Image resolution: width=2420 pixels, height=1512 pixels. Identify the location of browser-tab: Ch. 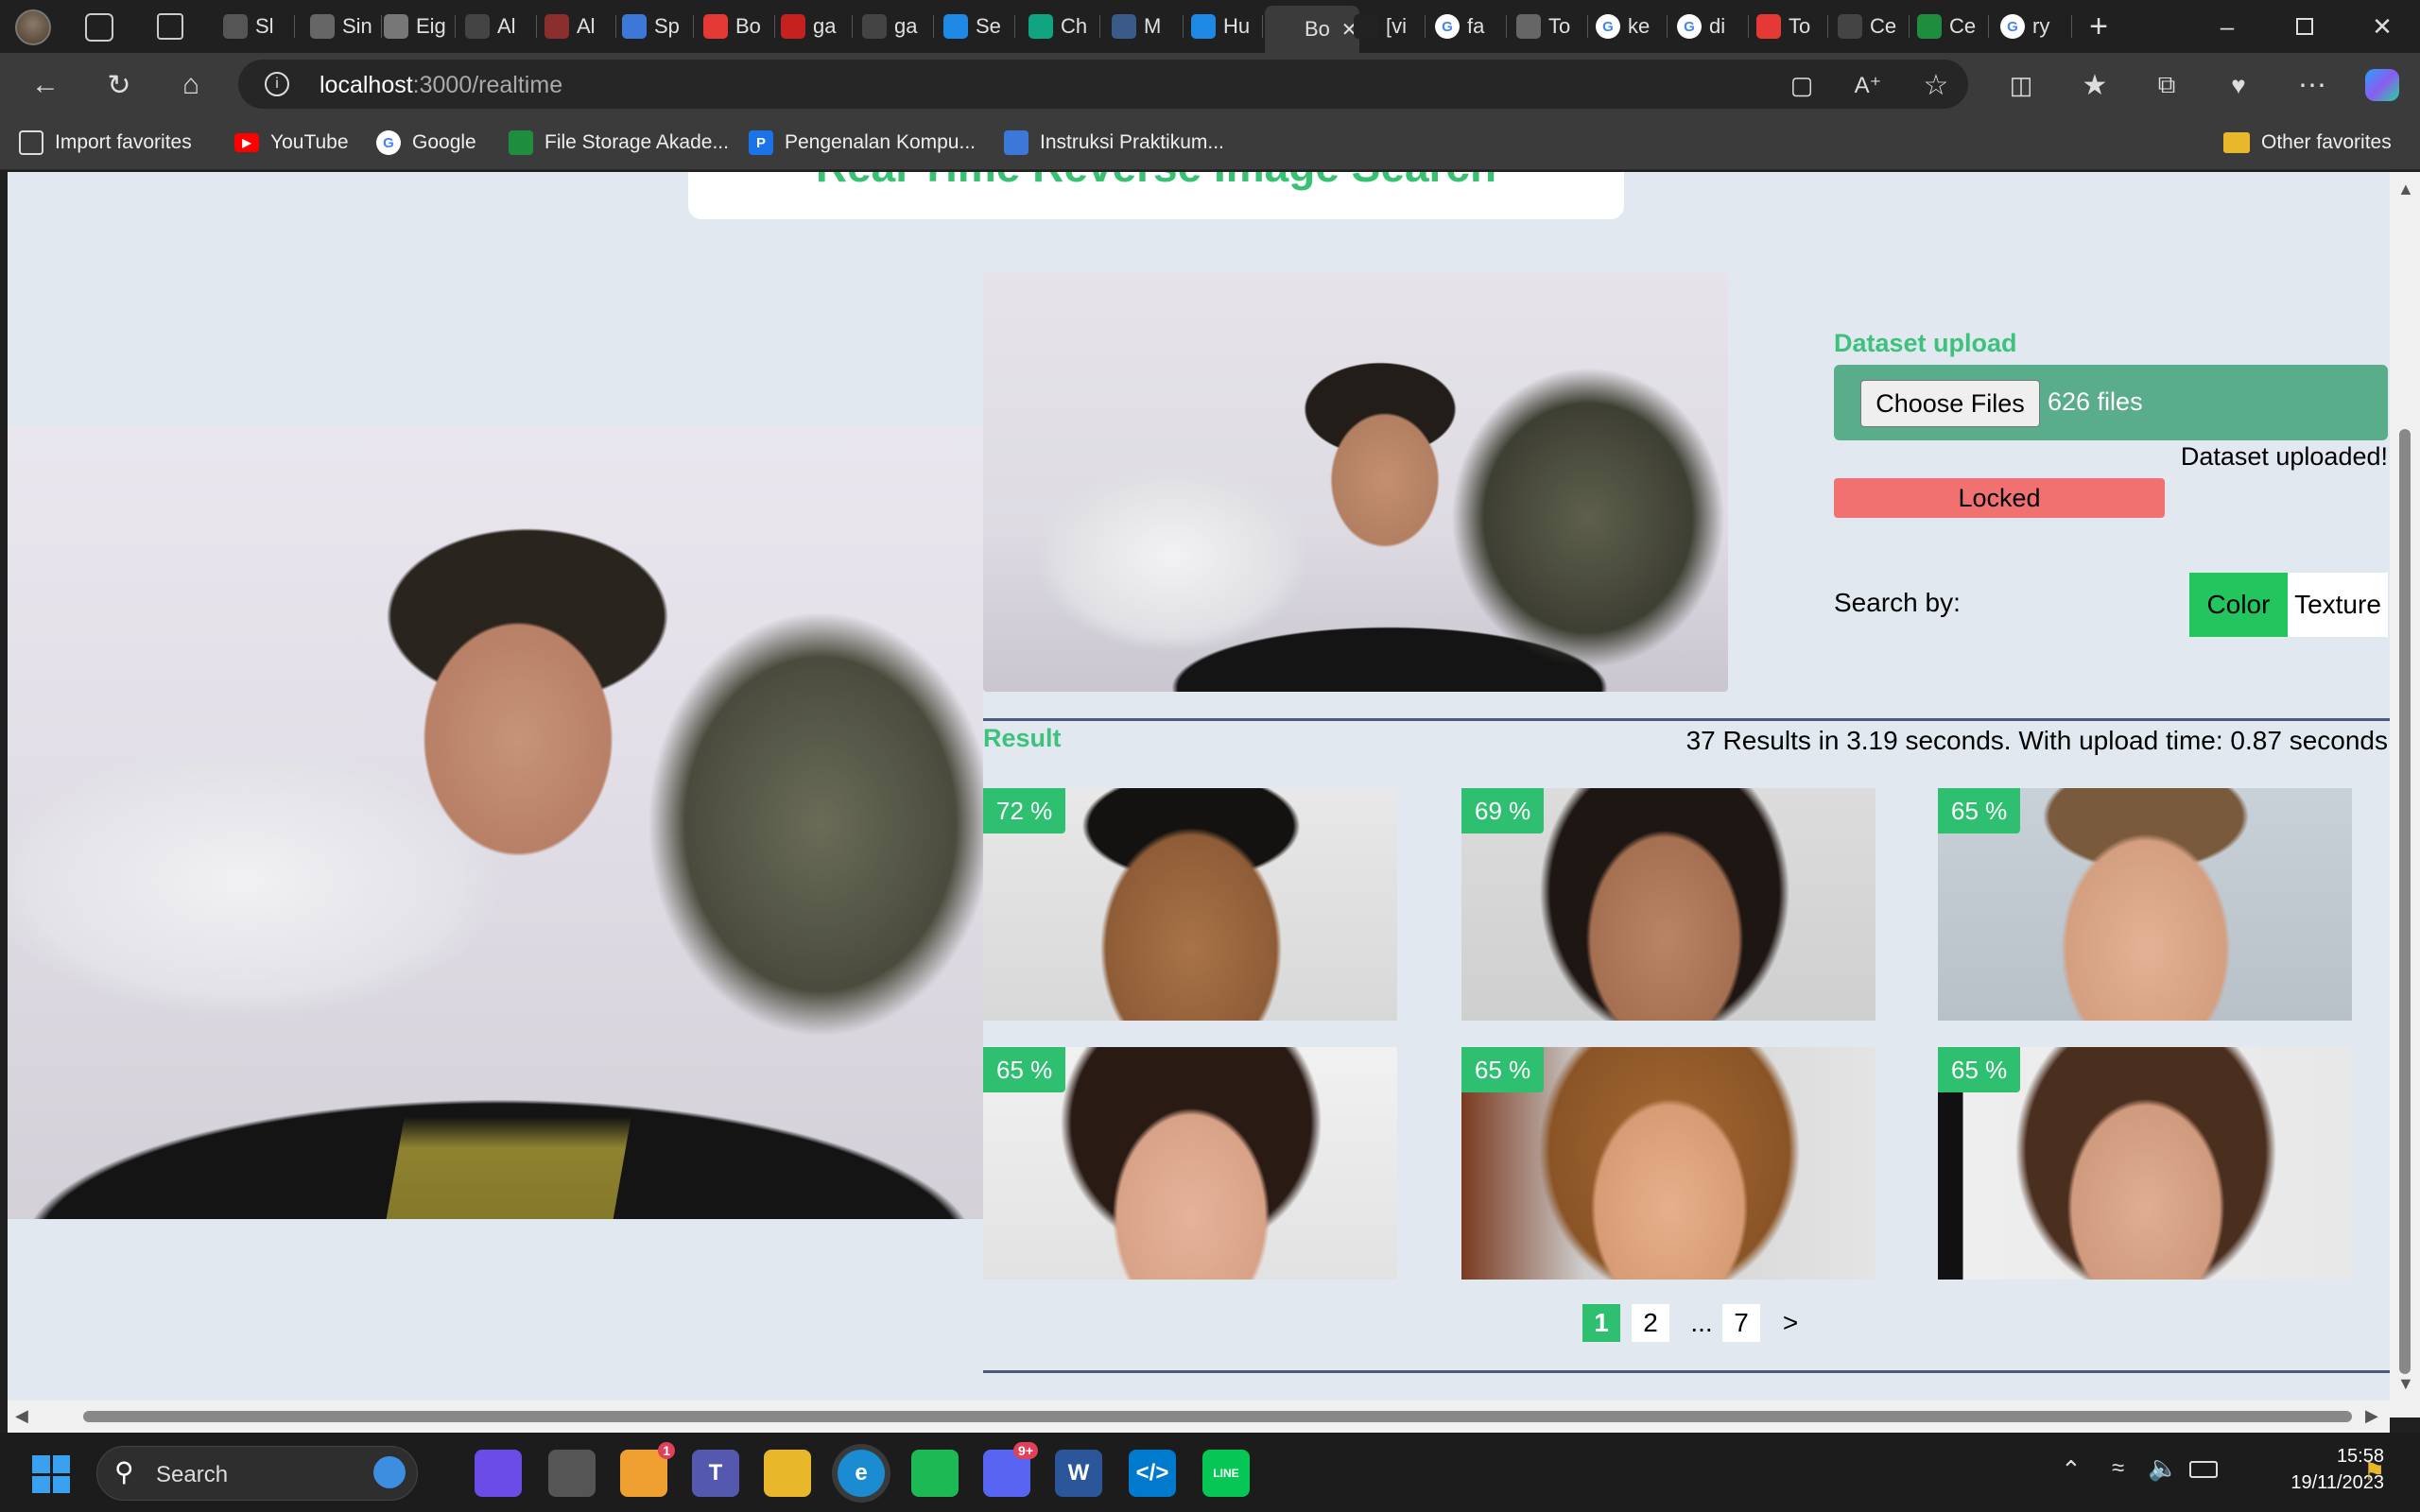
(1060, 26).